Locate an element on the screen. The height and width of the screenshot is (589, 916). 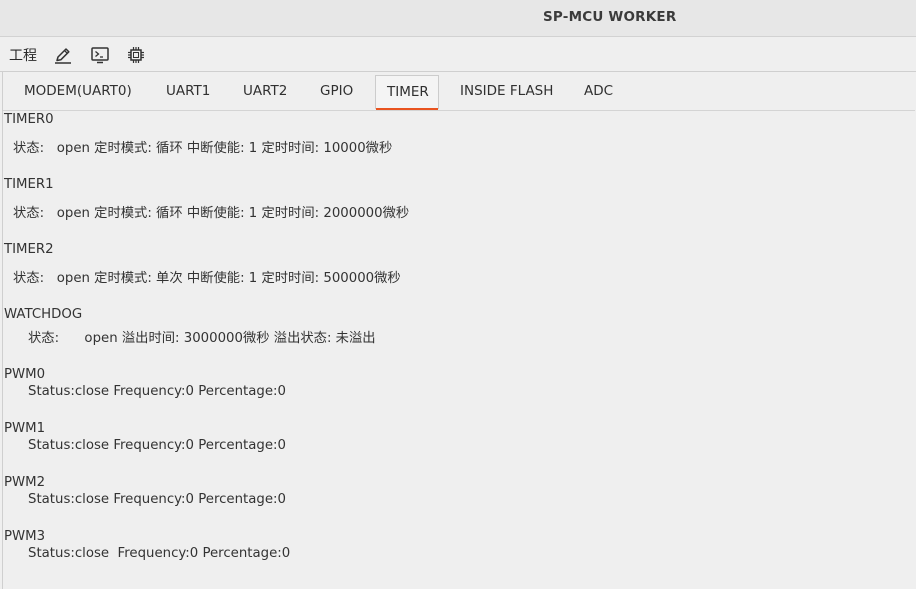
pencil-icon is located at coordinates (63, 55).